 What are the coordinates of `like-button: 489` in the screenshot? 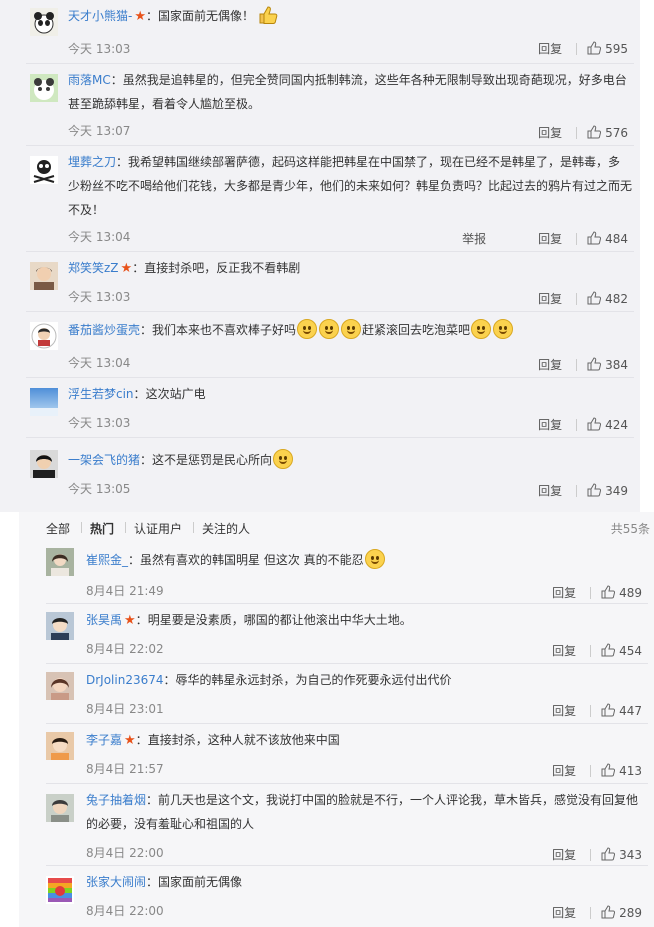 It's located at (621, 592).